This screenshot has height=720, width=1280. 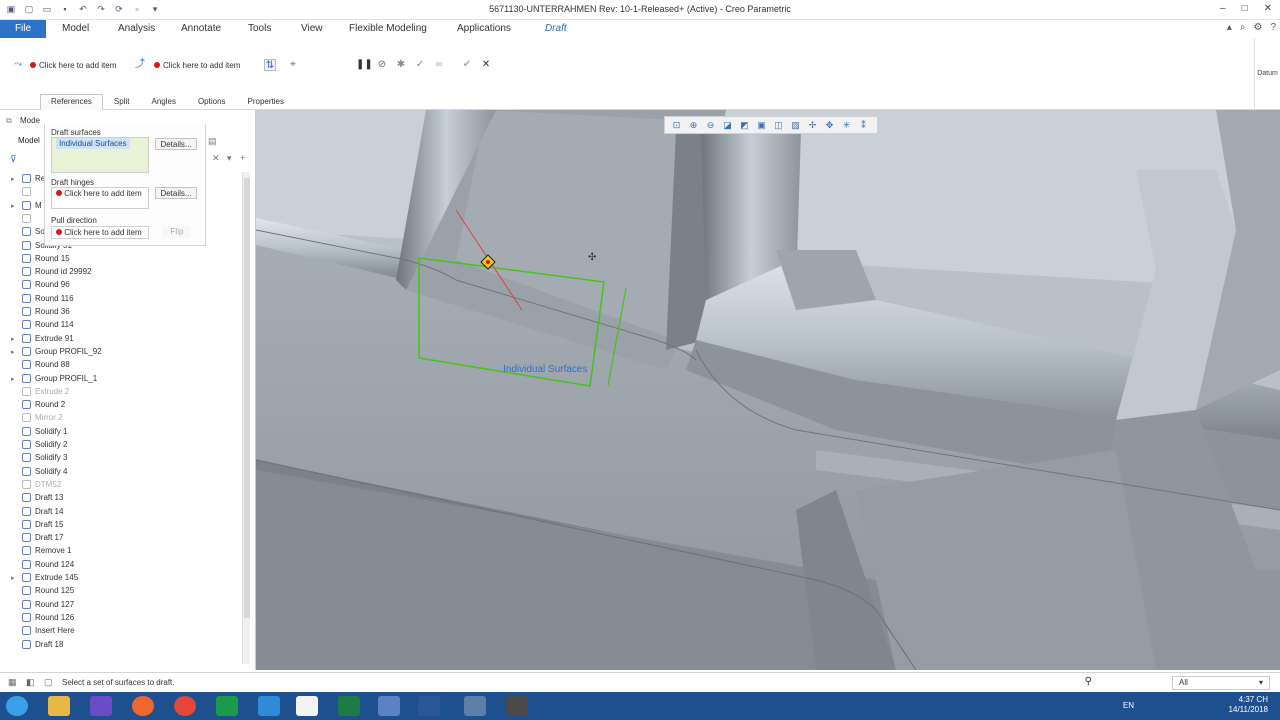 What do you see at coordinates (50, 577) in the screenshot?
I see `tree-item: Extrude 145` at bounding box center [50, 577].